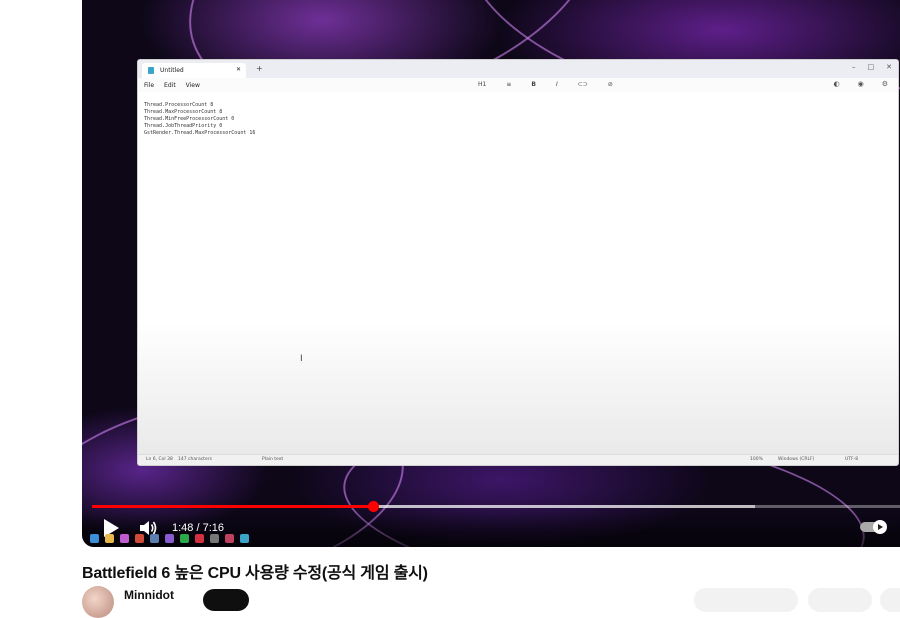  Describe the element at coordinates (233, 506) in the screenshot. I see `progress-played` at that location.